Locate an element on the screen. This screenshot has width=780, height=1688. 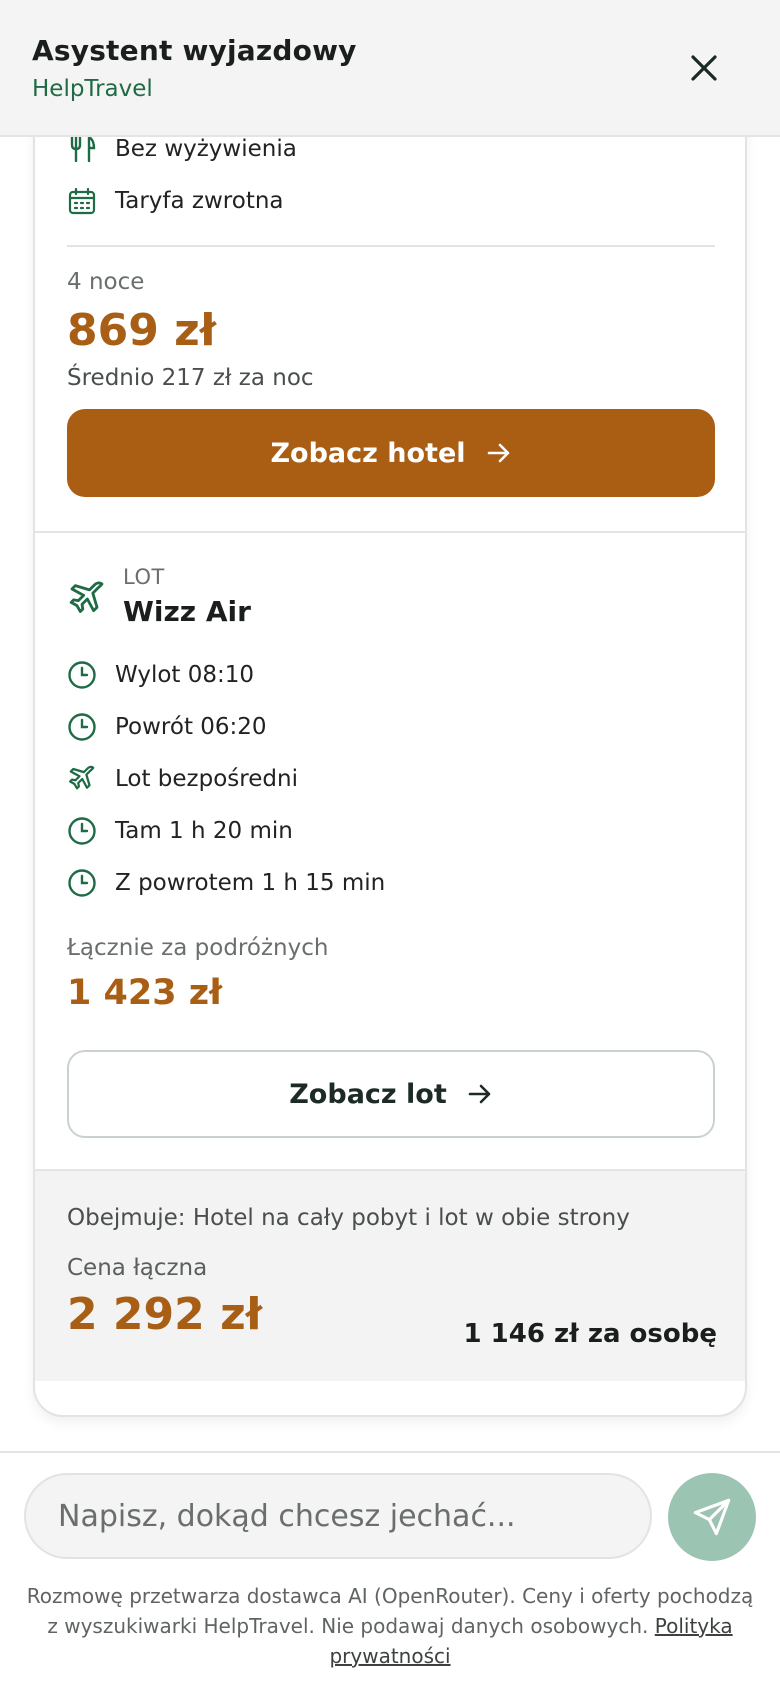
view-flight-button: Zobacz lot is located at coordinates (391, 1094).